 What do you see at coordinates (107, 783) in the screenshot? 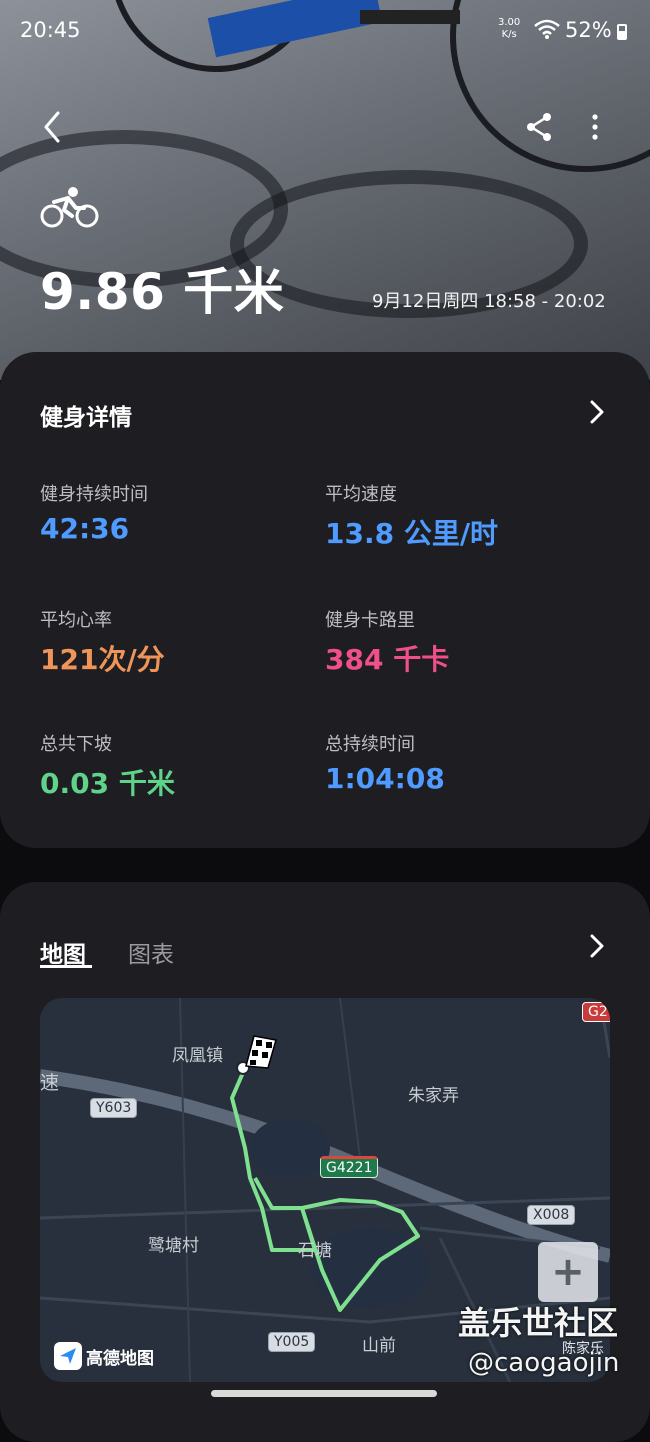
I see `stat-value-downhill: 0.03 千米` at bounding box center [107, 783].